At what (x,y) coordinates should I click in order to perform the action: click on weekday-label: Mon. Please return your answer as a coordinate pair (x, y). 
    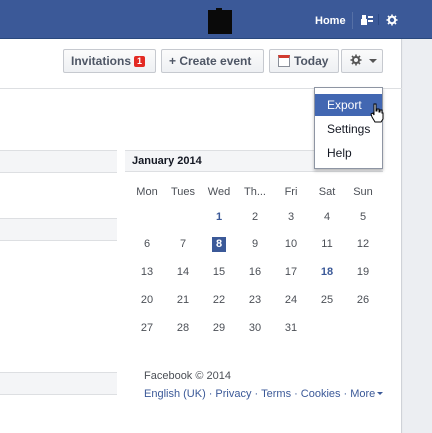
    Looking at the image, I should click on (147, 192).